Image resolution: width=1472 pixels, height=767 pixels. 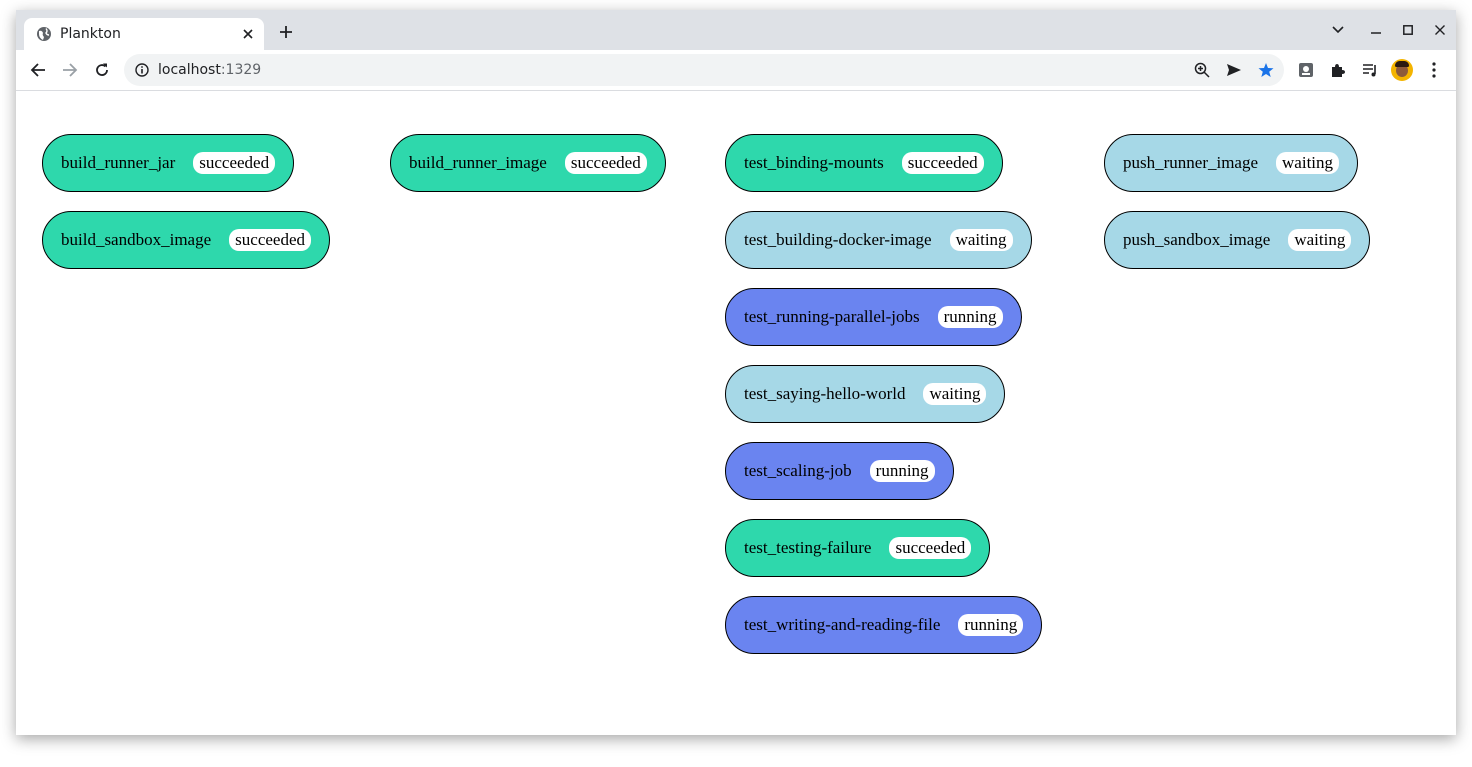 I want to click on job-node: test_writing-and-reading-file running, so click(x=884, y=625).